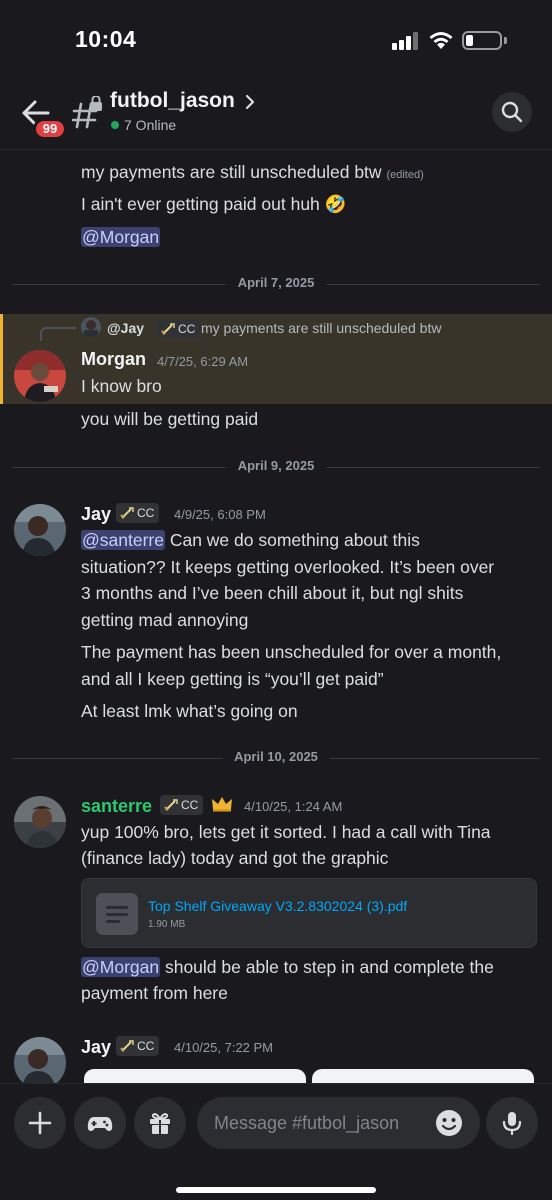  I want to click on message-text: I ain't ever getting paid out huh 🤣, so click(214, 204).